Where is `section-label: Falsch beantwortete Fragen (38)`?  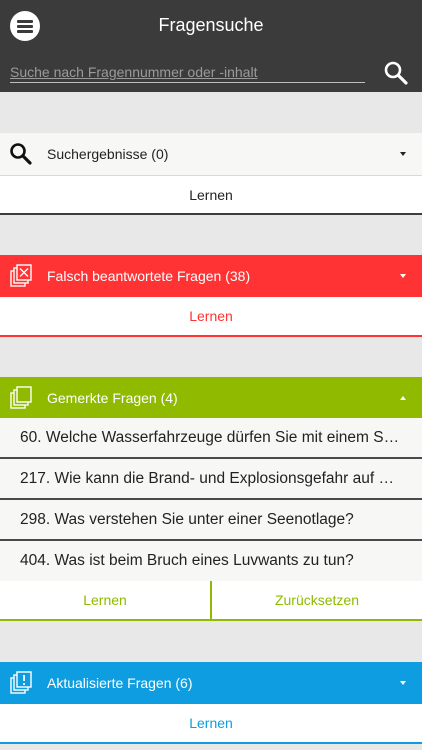
section-label: Falsch beantwortete Fragen (38) is located at coordinates (149, 276).